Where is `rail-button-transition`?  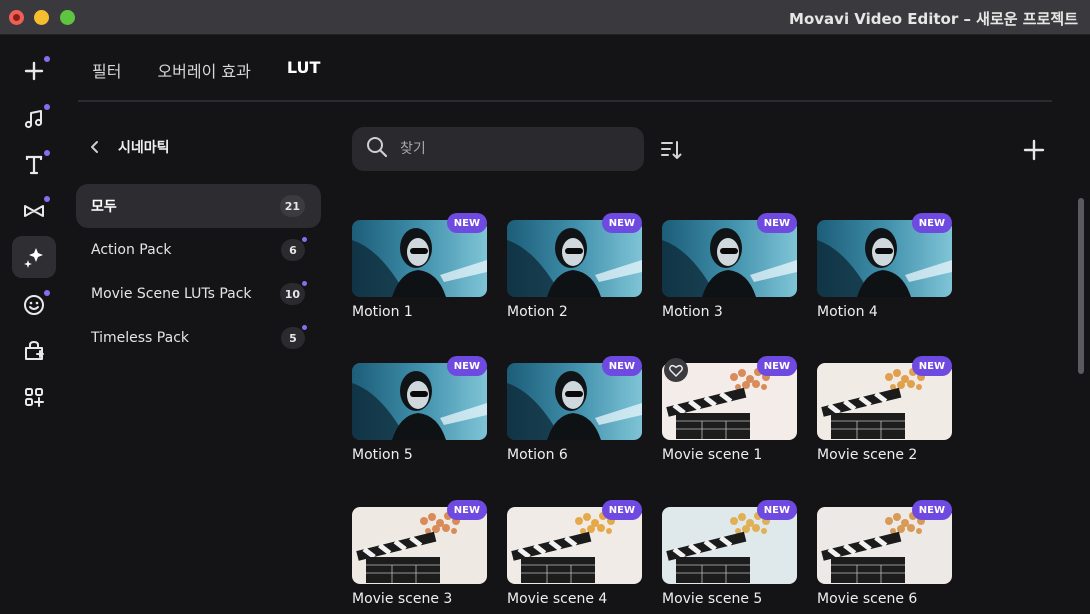
rail-button-transition is located at coordinates (34, 211).